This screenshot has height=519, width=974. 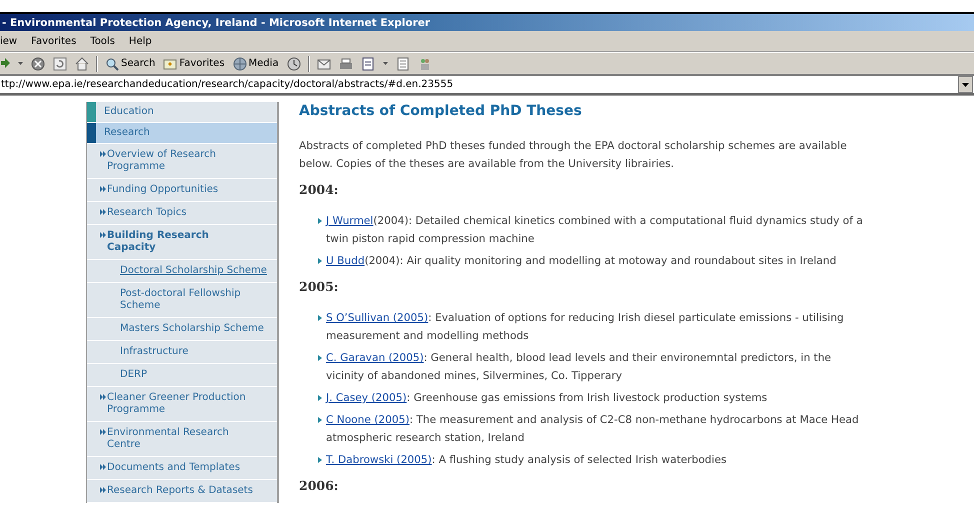 What do you see at coordinates (130, 63) in the screenshot?
I see `search-button: Search` at bounding box center [130, 63].